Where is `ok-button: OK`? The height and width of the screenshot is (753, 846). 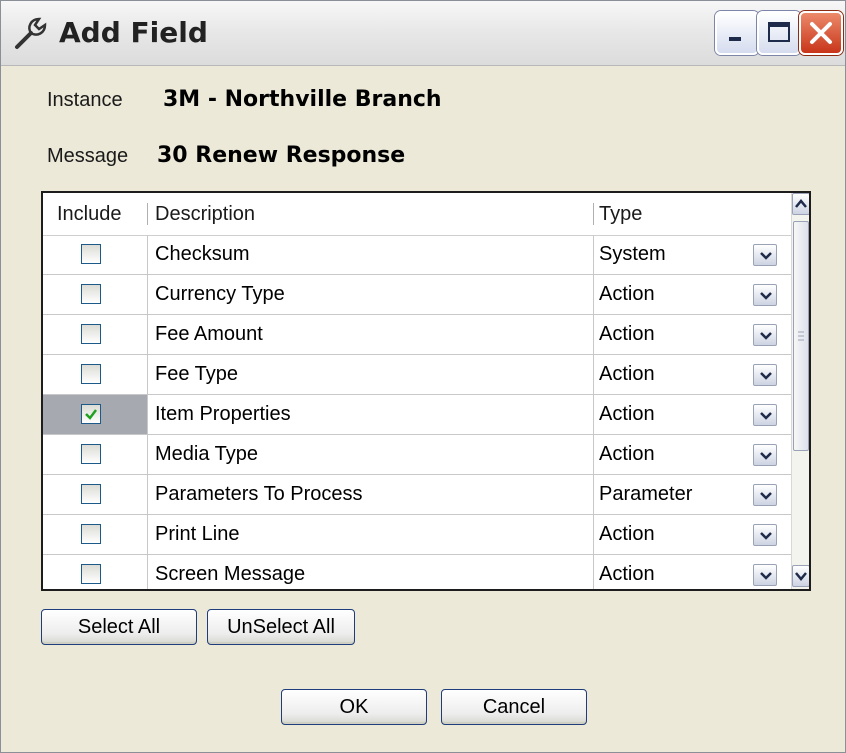
ok-button: OK is located at coordinates (354, 707).